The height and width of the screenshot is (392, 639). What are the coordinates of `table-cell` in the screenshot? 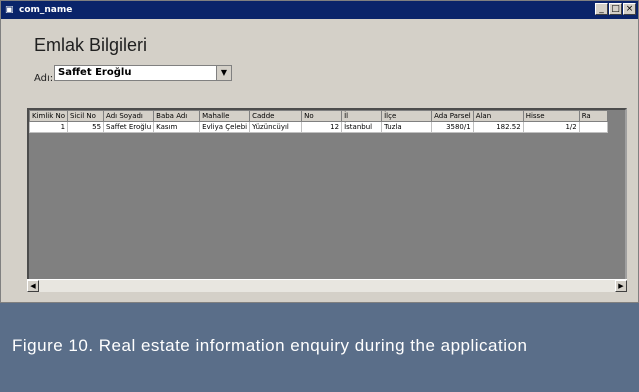 It's located at (593, 127).